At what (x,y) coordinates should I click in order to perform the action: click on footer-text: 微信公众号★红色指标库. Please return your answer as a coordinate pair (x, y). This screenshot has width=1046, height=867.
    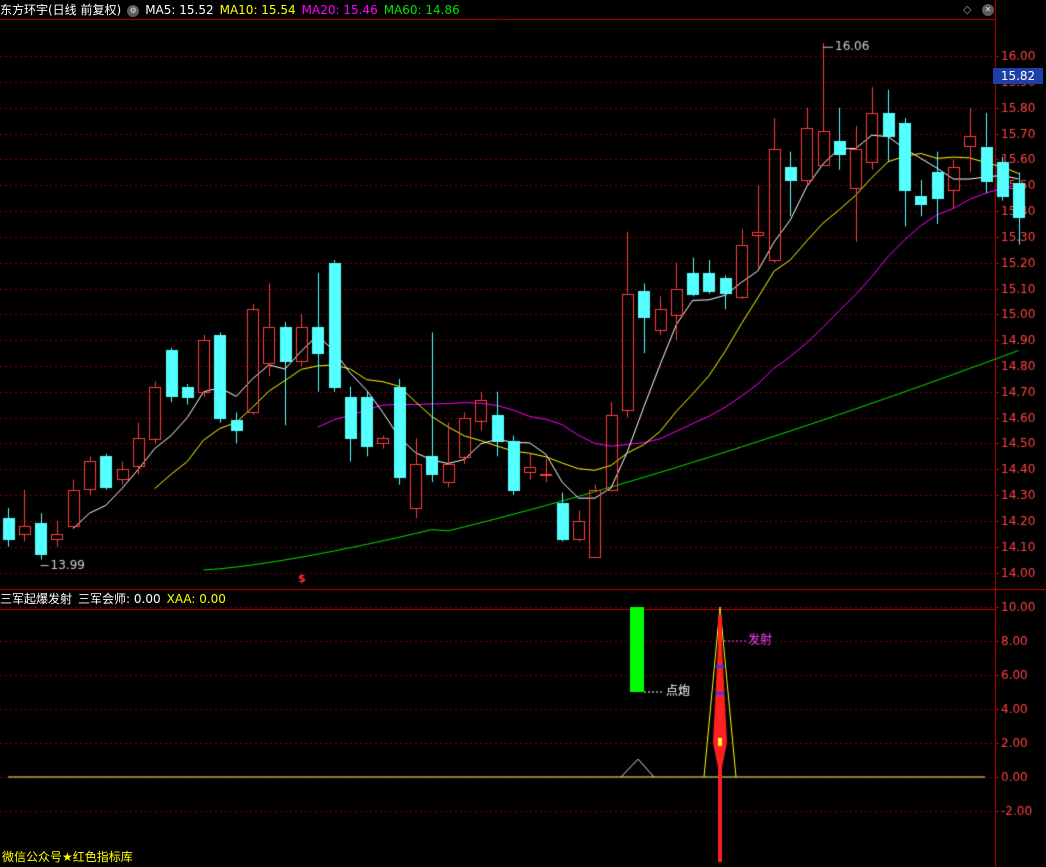
    Looking at the image, I should click on (67, 857).